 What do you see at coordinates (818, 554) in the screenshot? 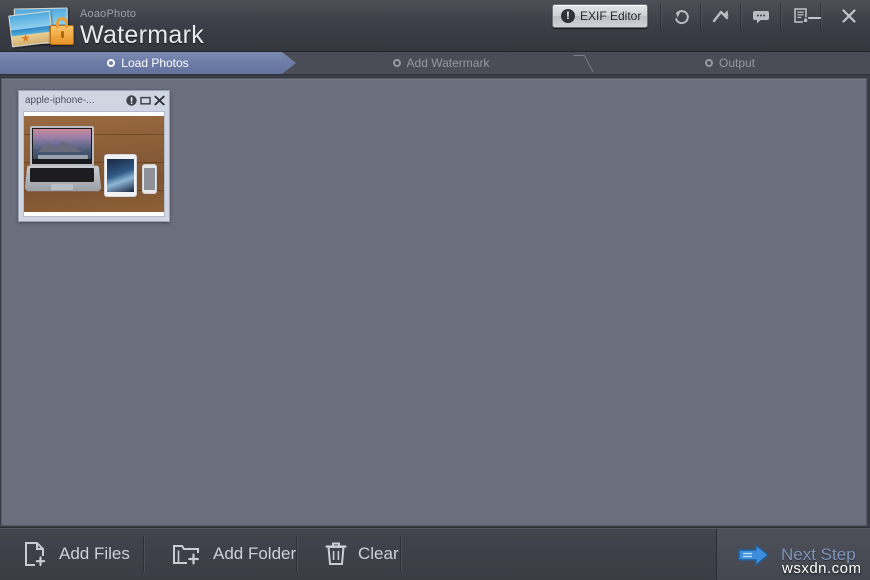
I see `next-step-label: Next Step` at bounding box center [818, 554].